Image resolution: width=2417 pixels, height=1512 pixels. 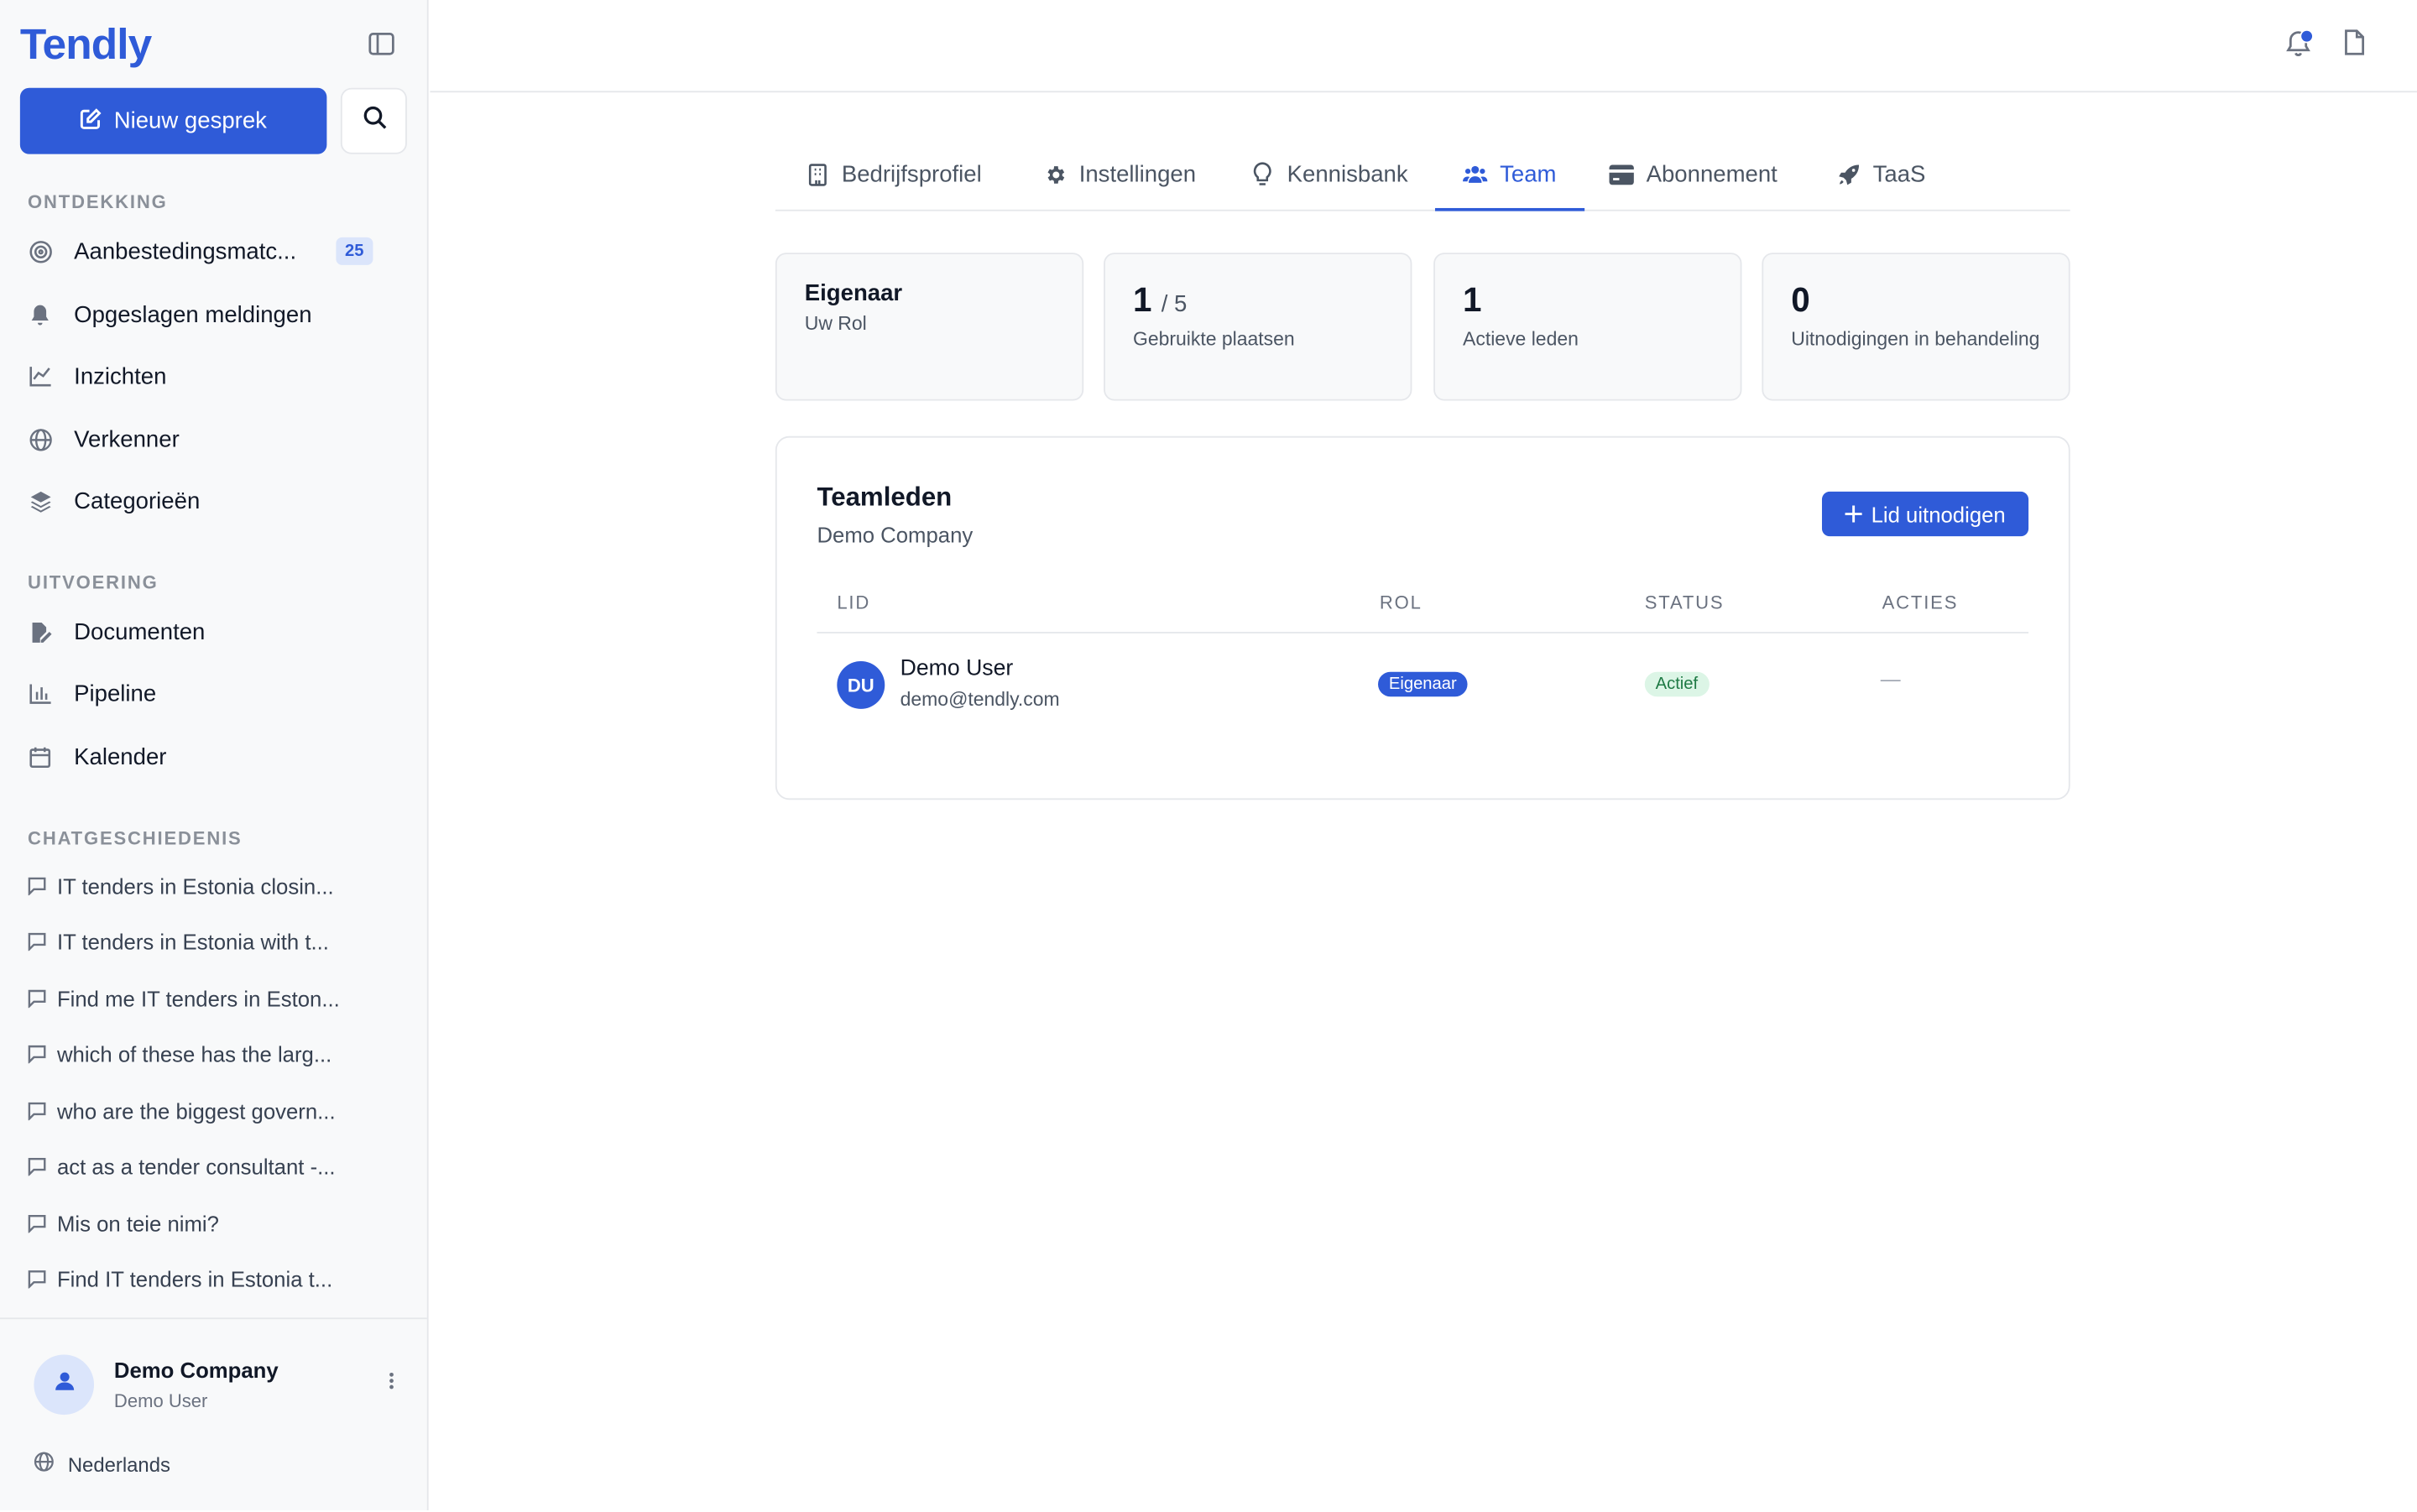 I want to click on sidebar-item-label: Pipeline, so click(x=115, y=694).